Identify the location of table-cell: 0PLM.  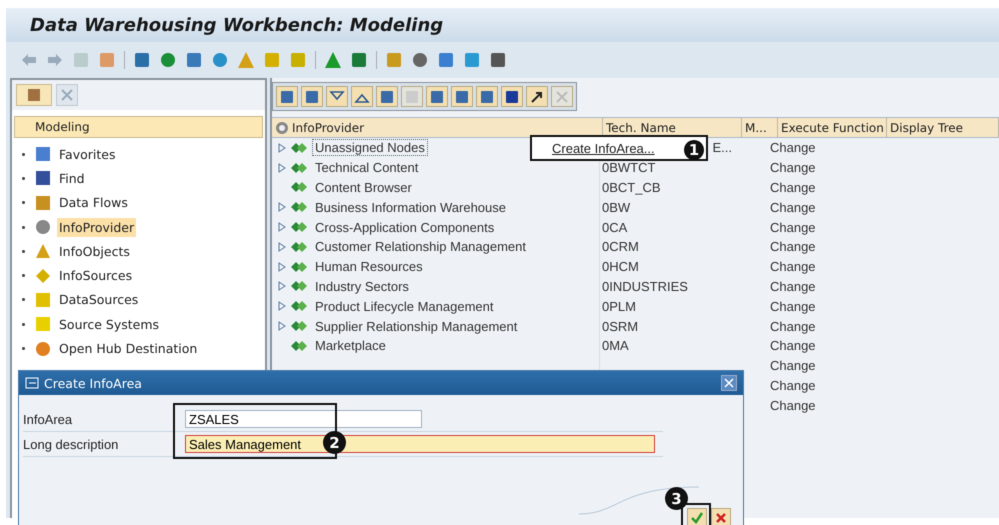
(619, 306).